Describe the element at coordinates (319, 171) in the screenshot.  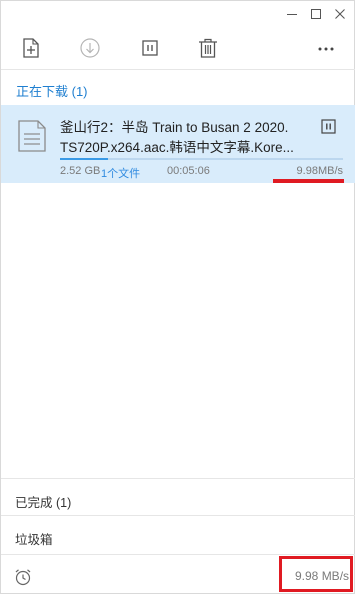
I see `task-speed: 9.98MB/s` at that location.